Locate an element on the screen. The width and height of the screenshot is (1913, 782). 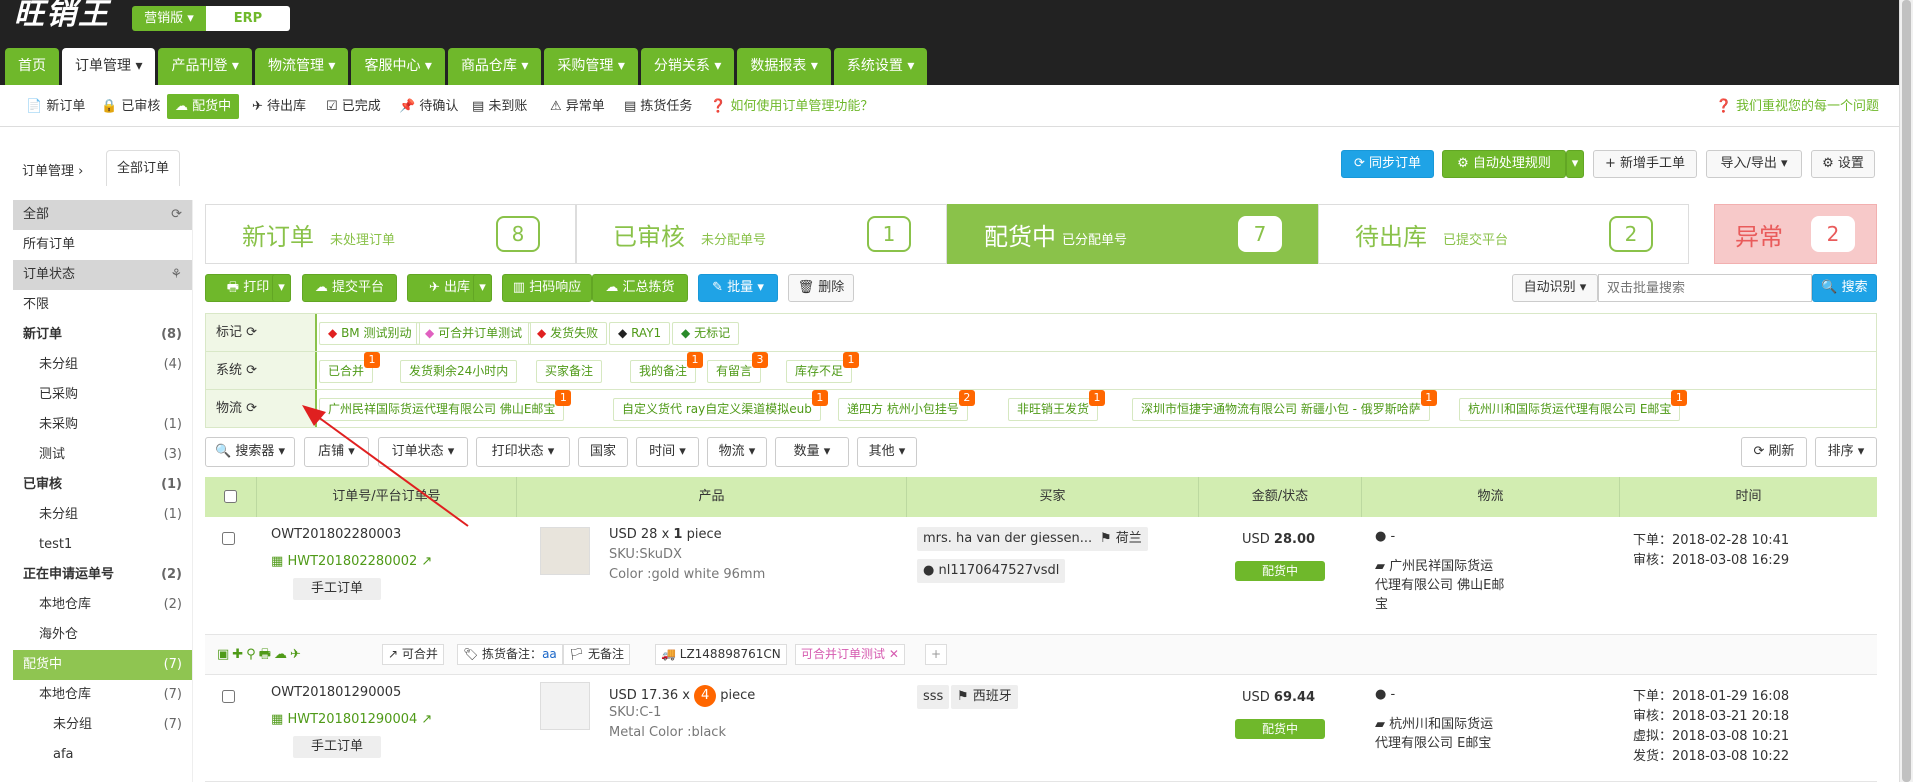
product-image is located at coordinates (565, 551).